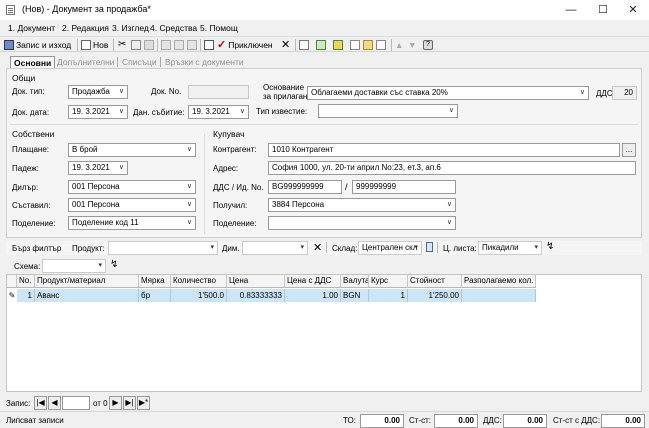 Image resolution: width=649 pixels, height=428 pixels. What do you see at coordinates (285, 45) in the screenshot?
I see `cancel-icon: ✕` at bounding box center [285, 45].